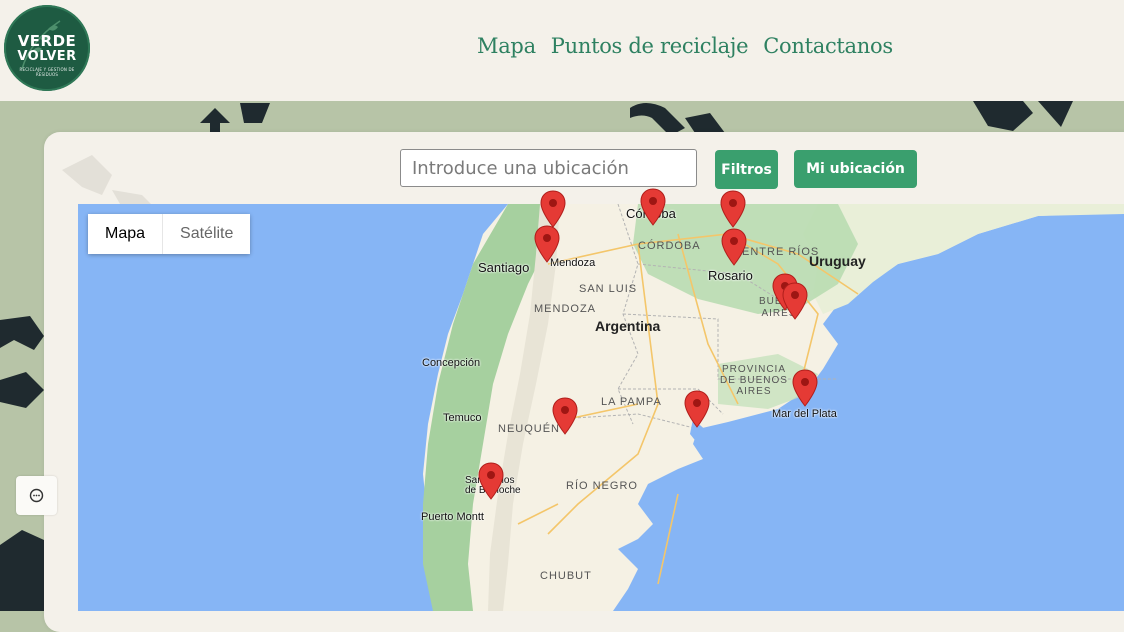  What do you see at coordinates (504, 267) in the screenshot?
I see `map-label-santiago: Santiago` at bounding box center [504, 267].